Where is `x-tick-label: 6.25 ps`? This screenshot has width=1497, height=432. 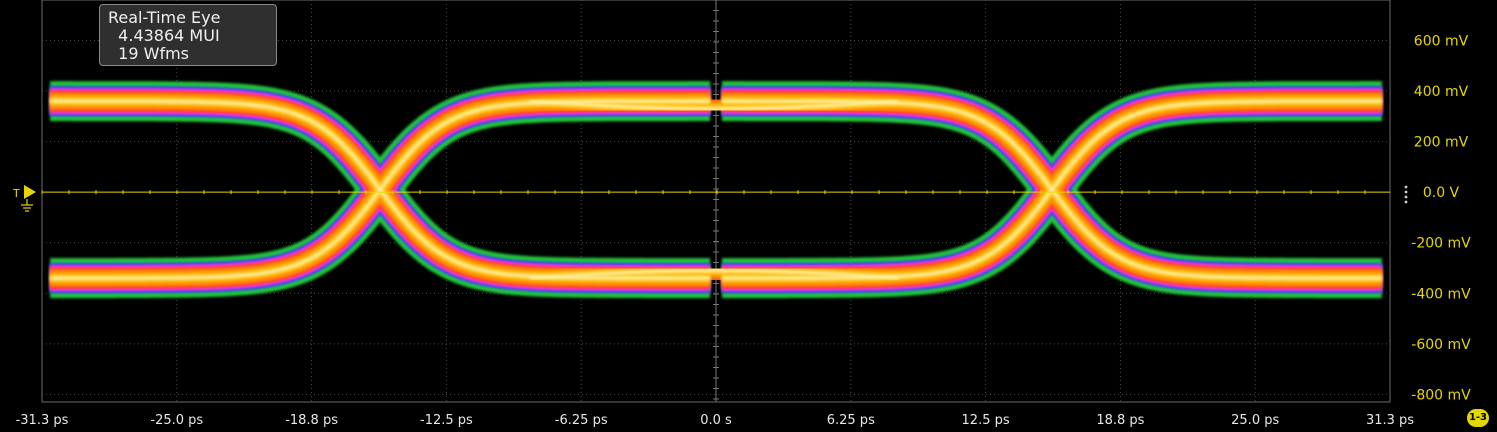
x-tick-label: 6.25 ps is located at coordinates (851, 420).